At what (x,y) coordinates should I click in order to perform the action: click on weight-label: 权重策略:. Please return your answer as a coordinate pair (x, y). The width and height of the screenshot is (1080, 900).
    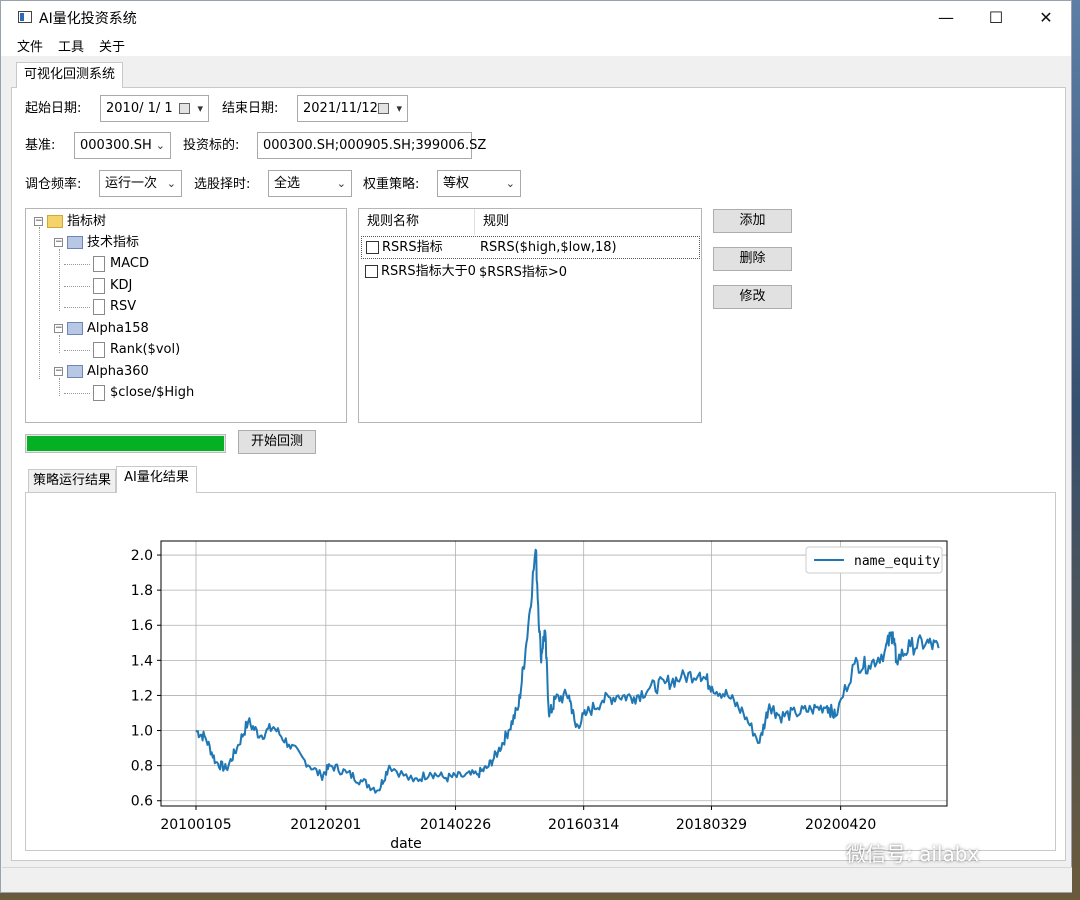
    Looking at the image, I should click on (391, 184).